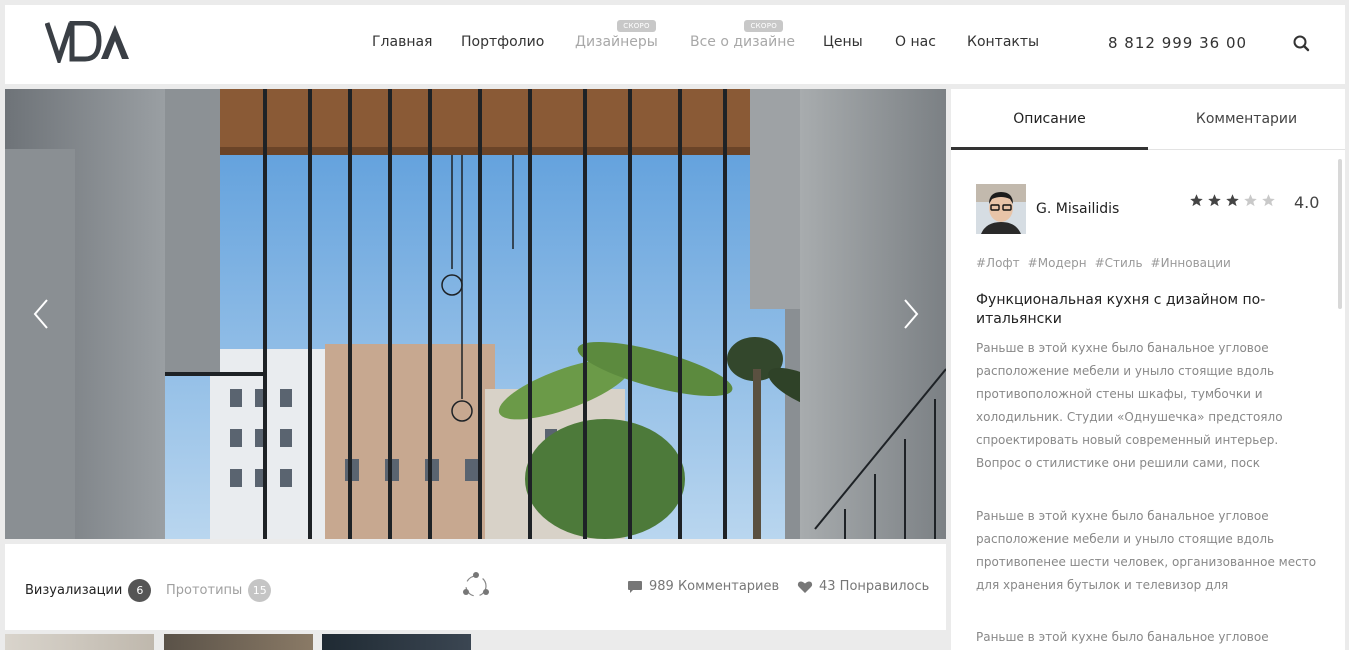 This screenshot has width=1349, height=650. What do you see at coordinates (714, 586) in the screenshot?
I see `comments-count: 989 Комментариев` at bounding box center [714, 586].